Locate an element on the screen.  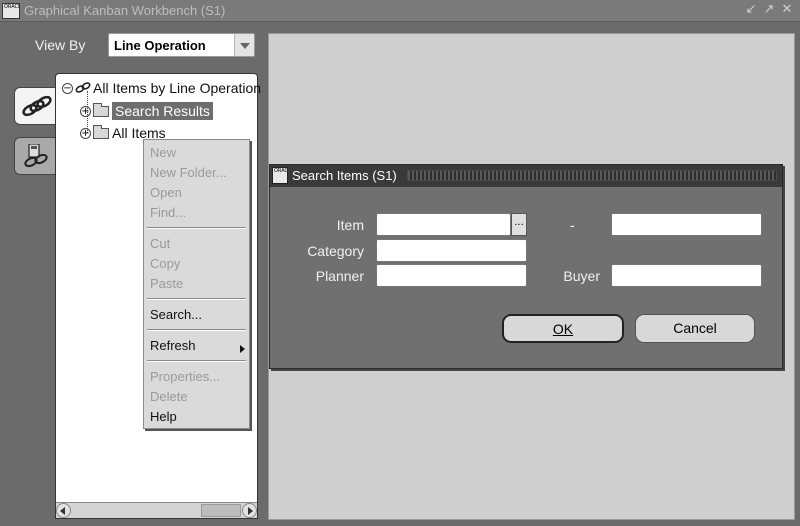
scroll-left-icon is located at coordinates (63, 510).